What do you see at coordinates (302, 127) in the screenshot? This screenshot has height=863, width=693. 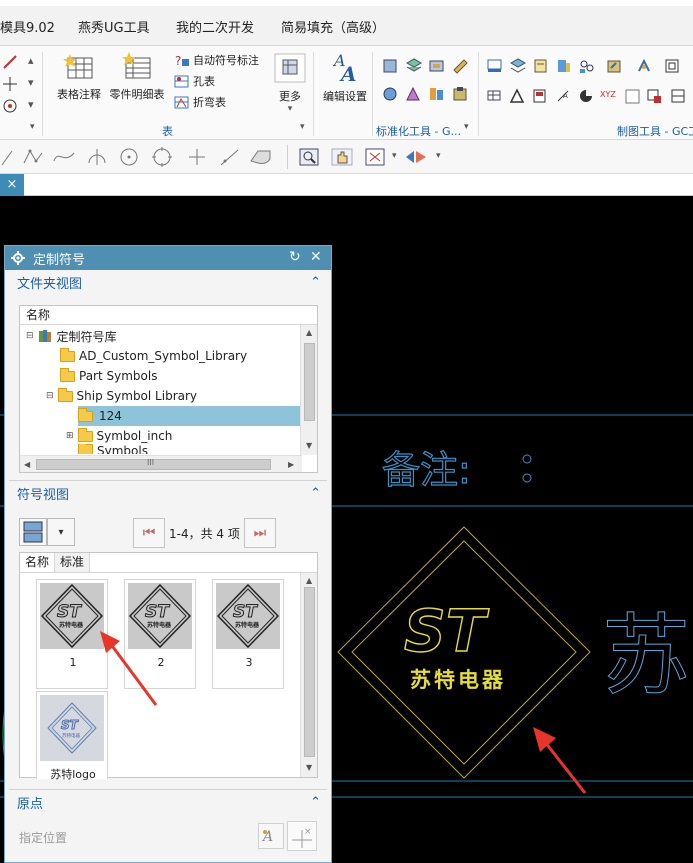 I see `table-group-menu-icon: ▾` at bounding box center [302, 127].